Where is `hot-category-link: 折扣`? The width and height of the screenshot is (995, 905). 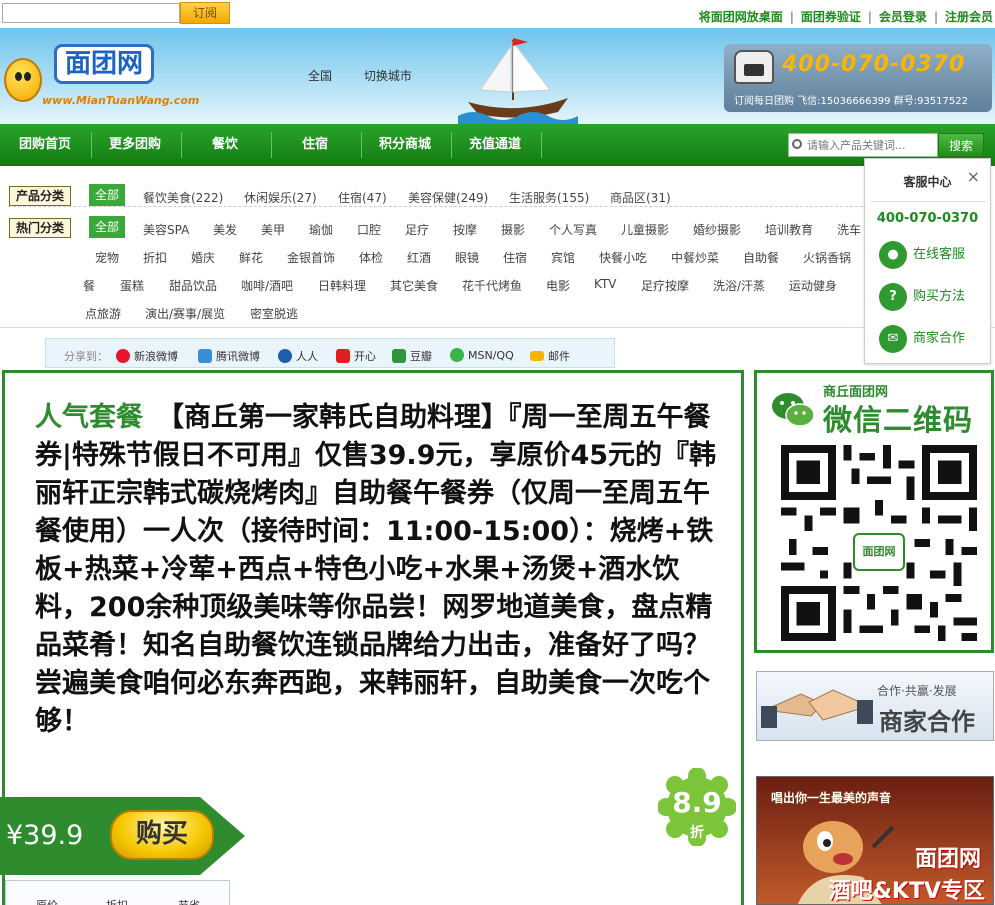 hot-category-link: 折扣 is located at coordinates (155, 257).